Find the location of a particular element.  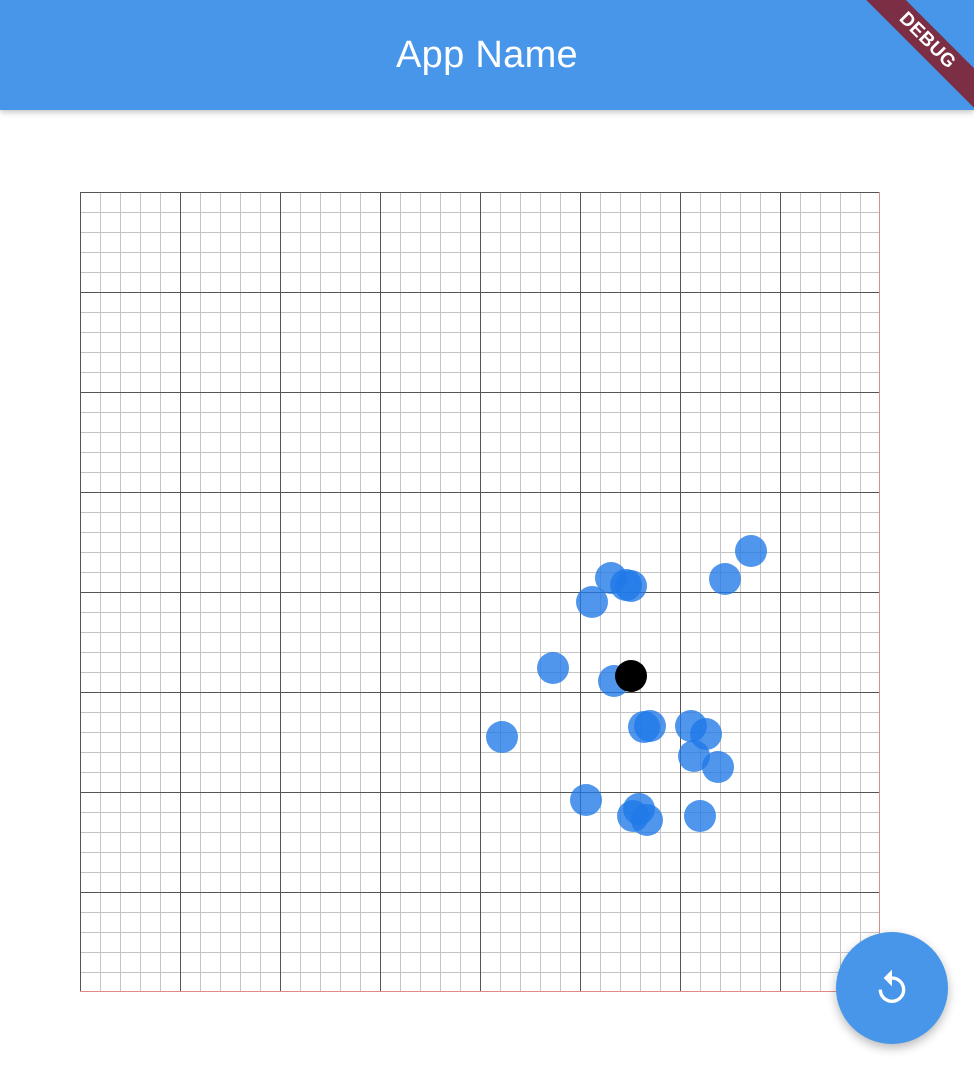

app-title: App Name is located at coordinates (487, 55).